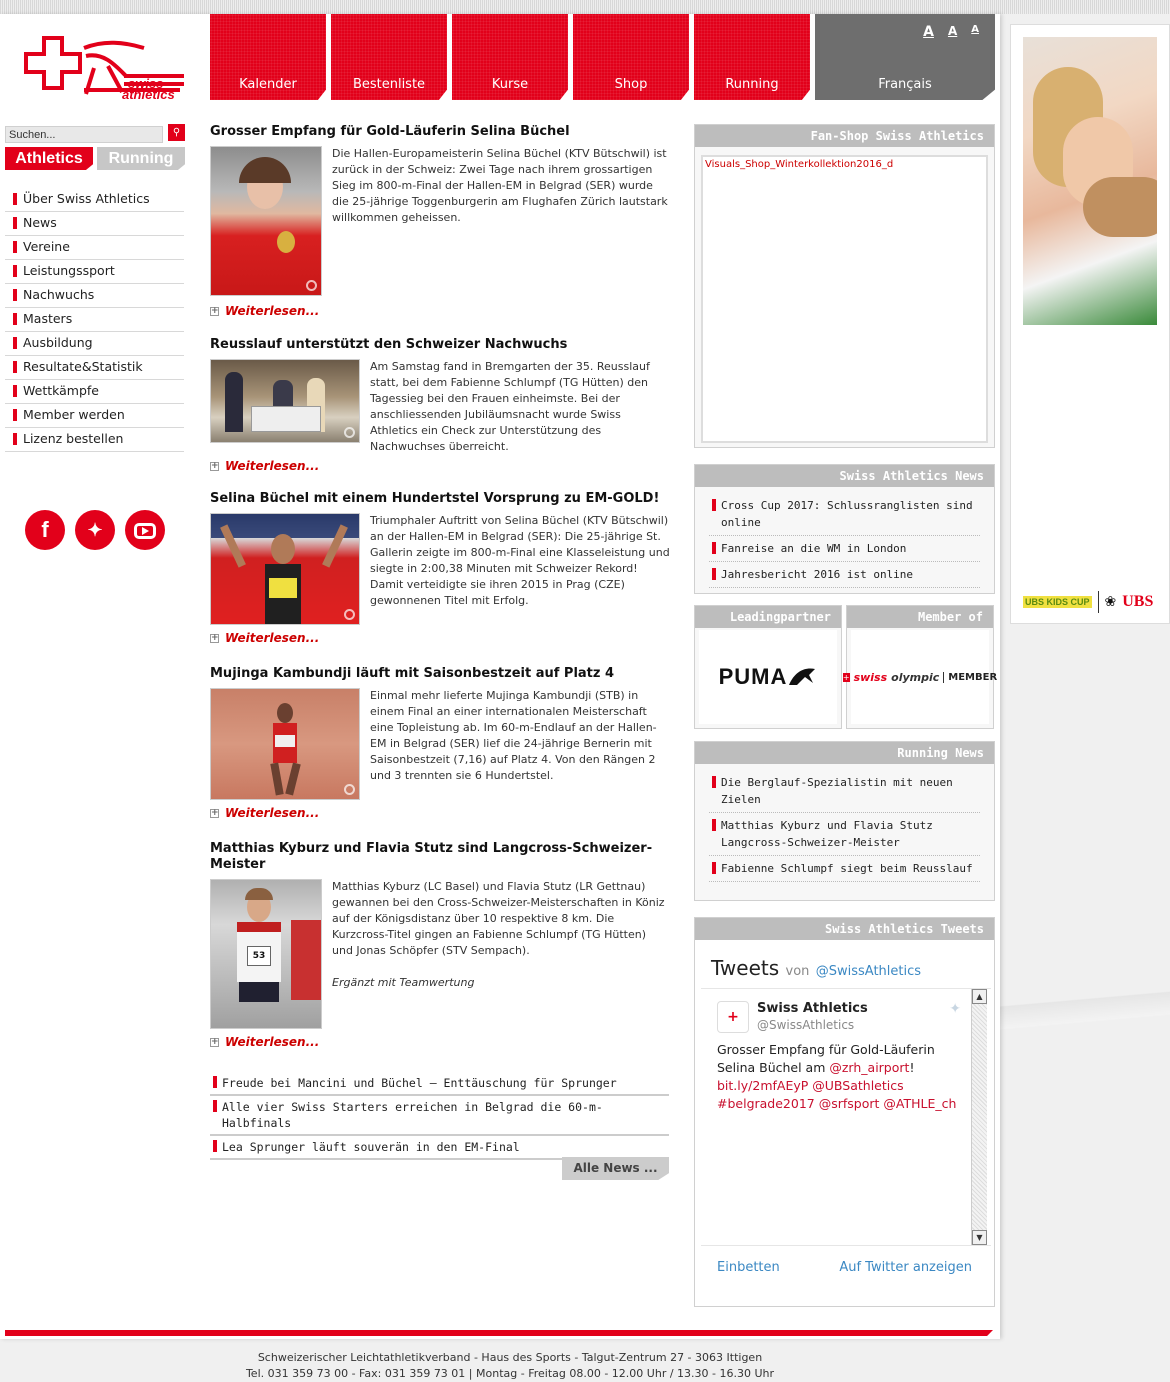 This screenshot has width=1170, height=1382. What do you see at coordinates (141, 158) in the screenshot?
I see `switch-running: Running` at bounding box center [141, 158].